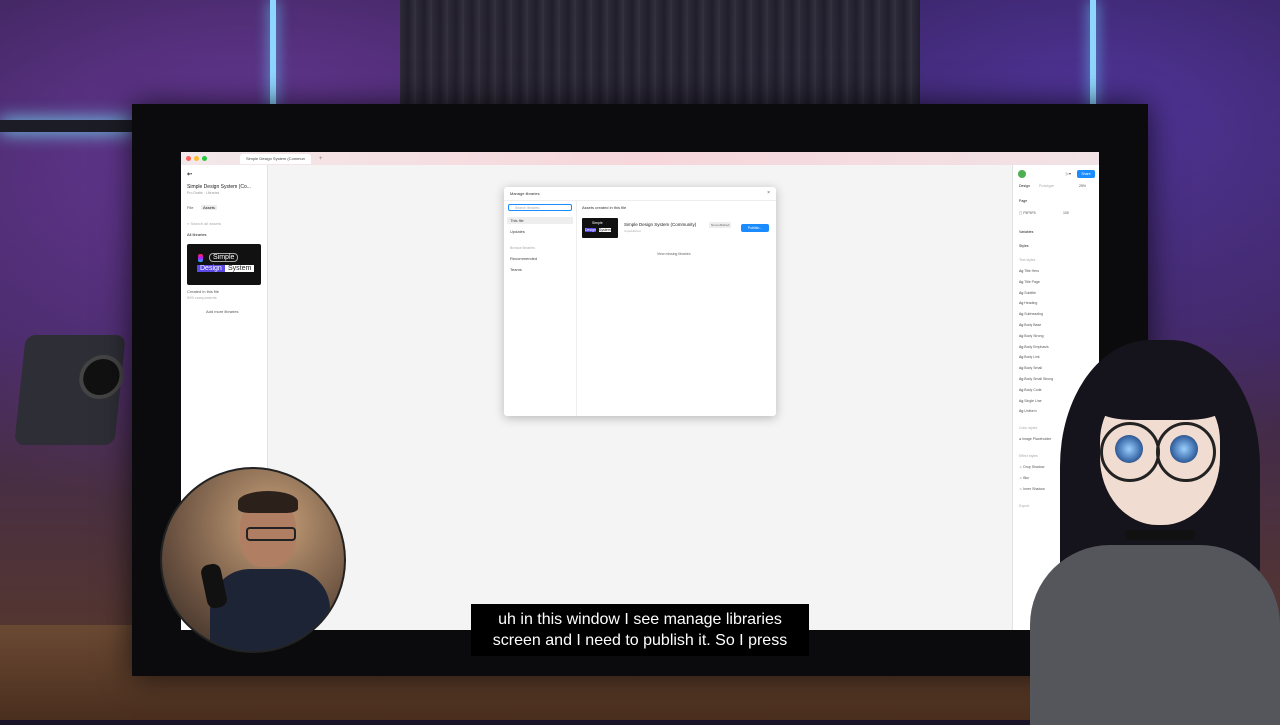 The image size is (1280, 725). Describe the element at coordinates (1022, 174) in the screenshot. I see `avatar` at that location.